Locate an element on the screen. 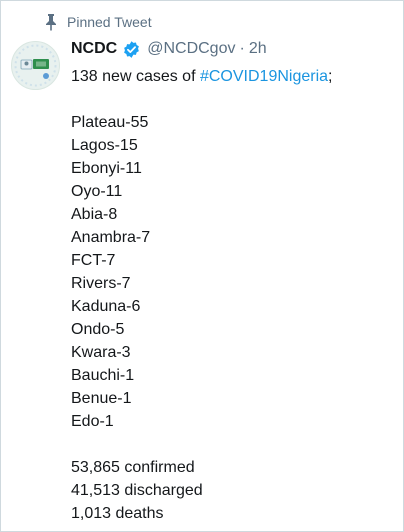 The width and height of the screenshot is (404, 532). pinned-indicator: Pinned Tweet is located at coordinates (97, 22).